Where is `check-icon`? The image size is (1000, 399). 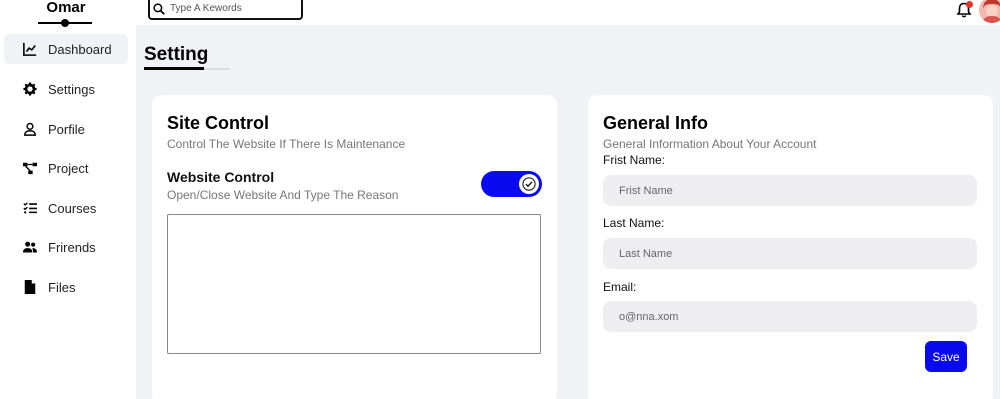 check-icon is located at coordinates (529, 184).